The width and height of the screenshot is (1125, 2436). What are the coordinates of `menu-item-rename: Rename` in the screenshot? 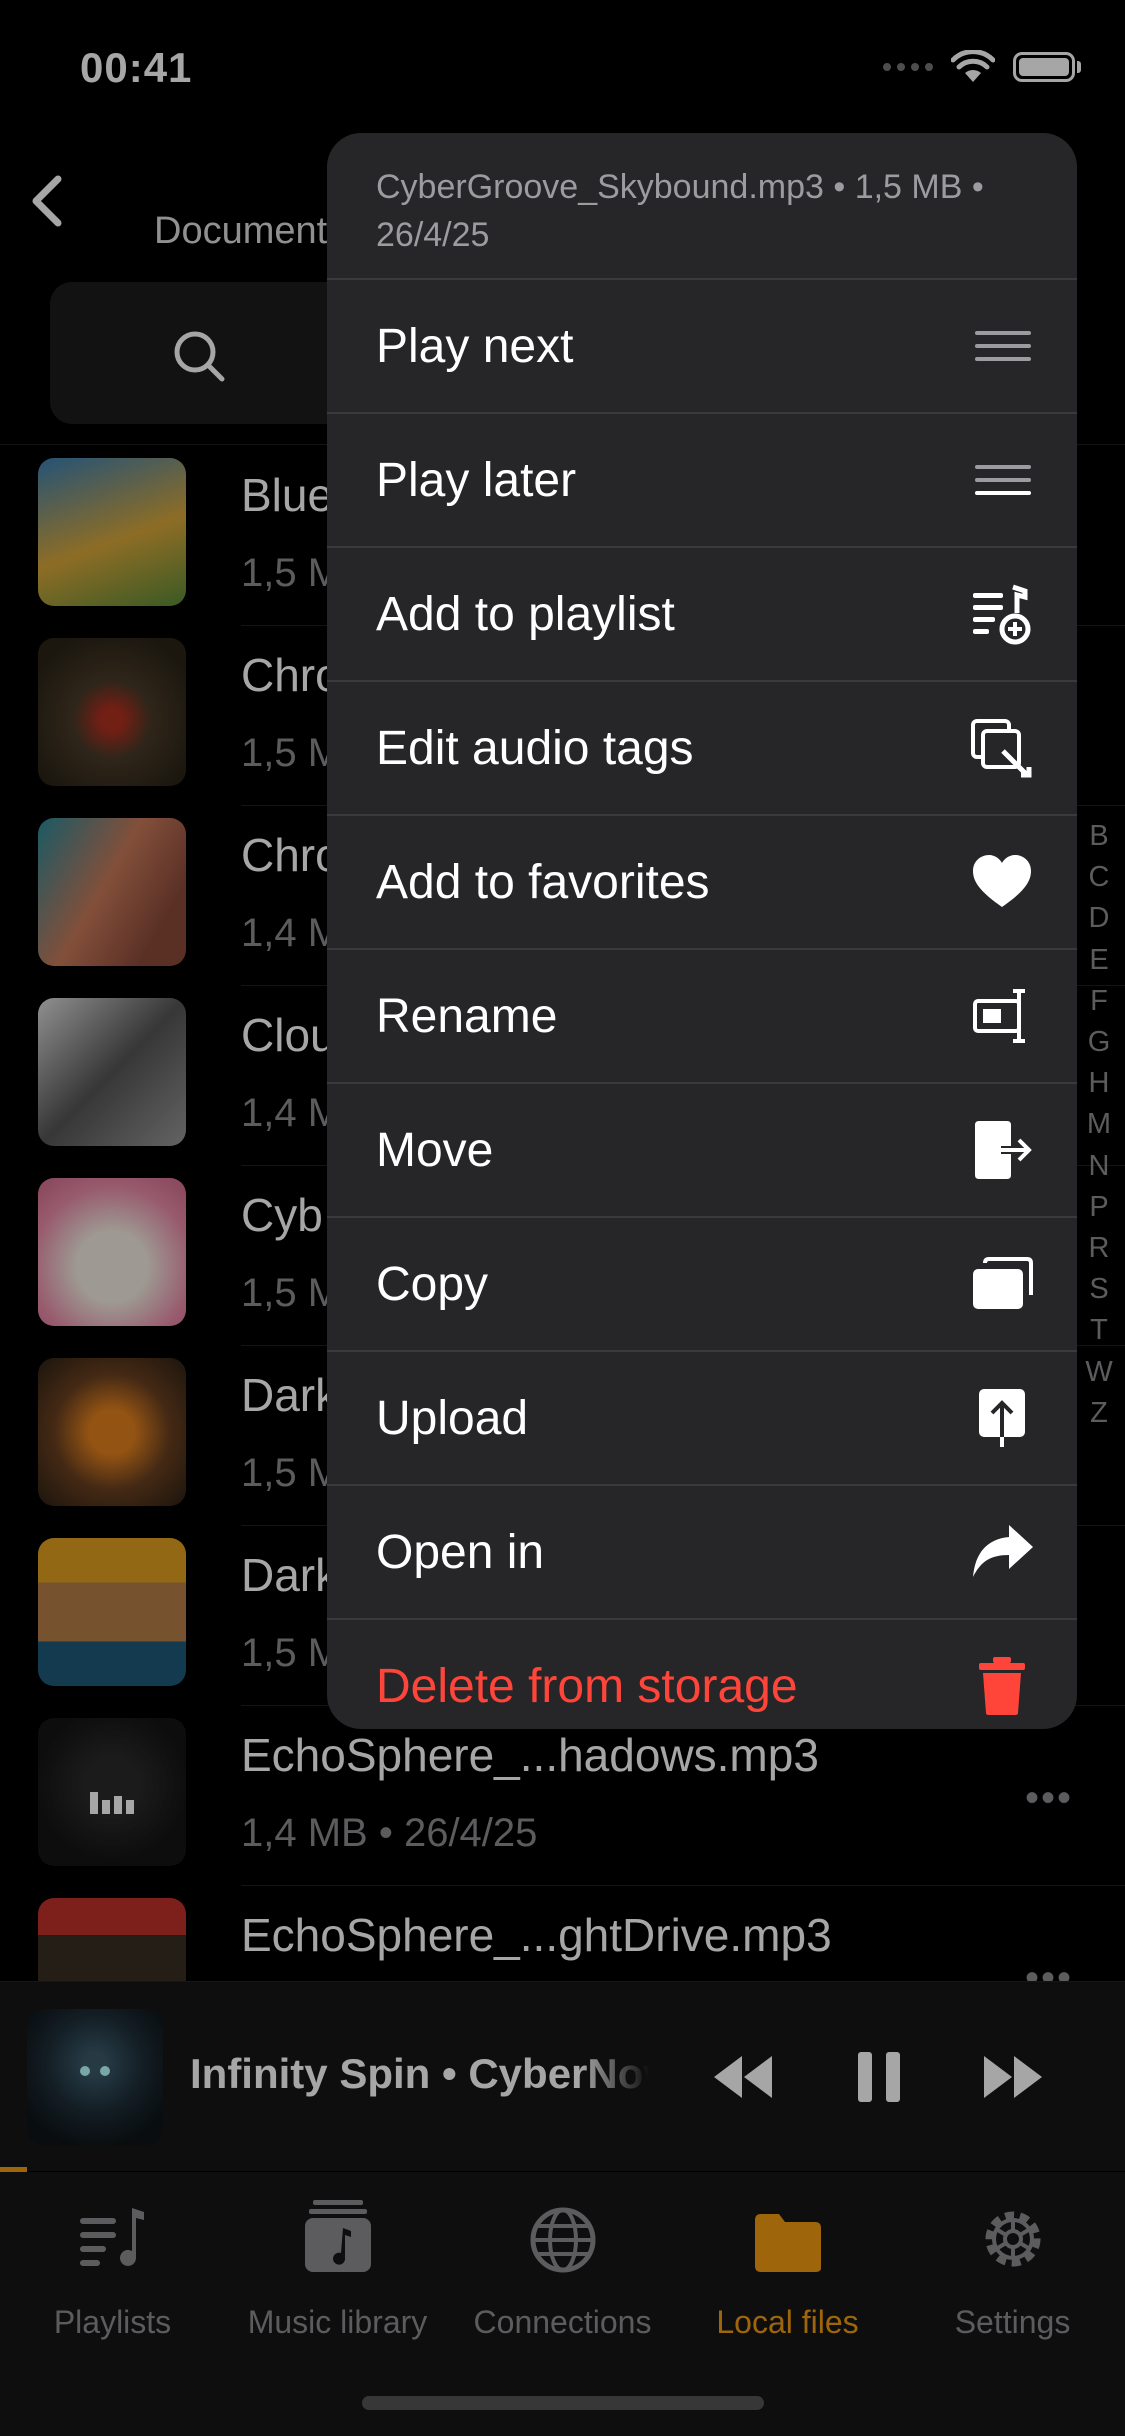 It's located at (702, 1015).